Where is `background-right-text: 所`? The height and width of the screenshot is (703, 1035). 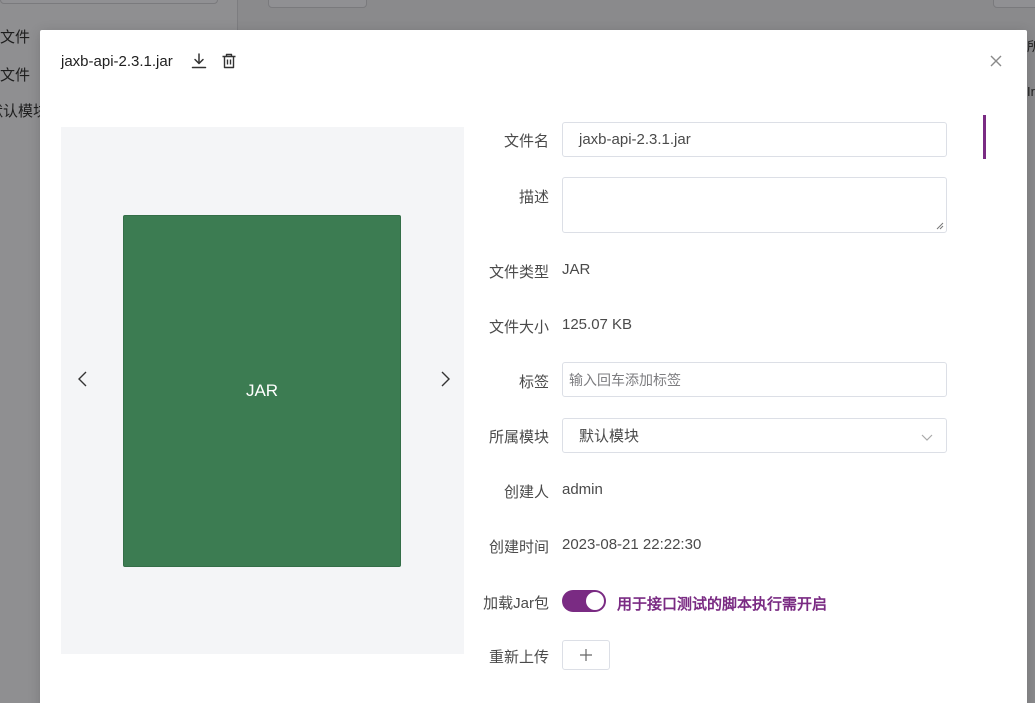
background-right-text: 所 is located at coordinates (1031, 46).